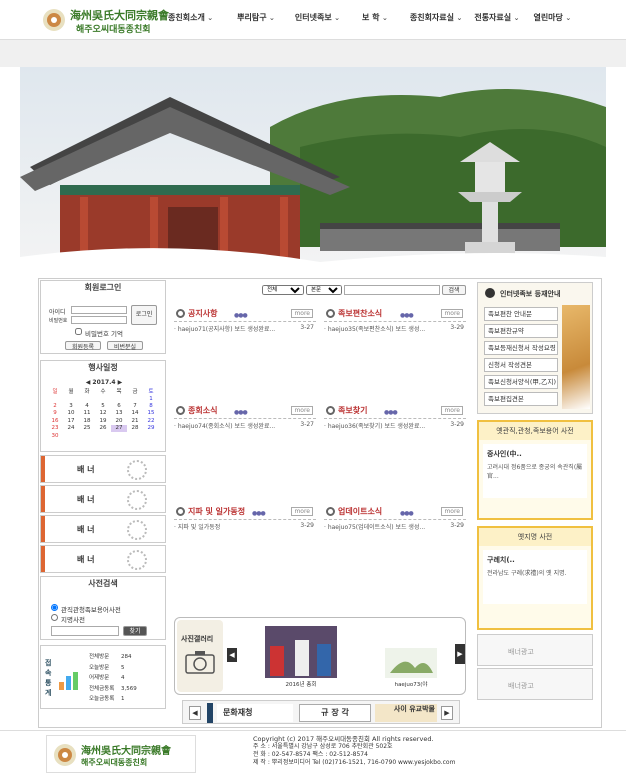 The width and height of the screenshot is (626, 775). What do you see at coordinates (103, 420) in the screenshot?
I see `calendar-day: 19` at bounding box center [103, 420].